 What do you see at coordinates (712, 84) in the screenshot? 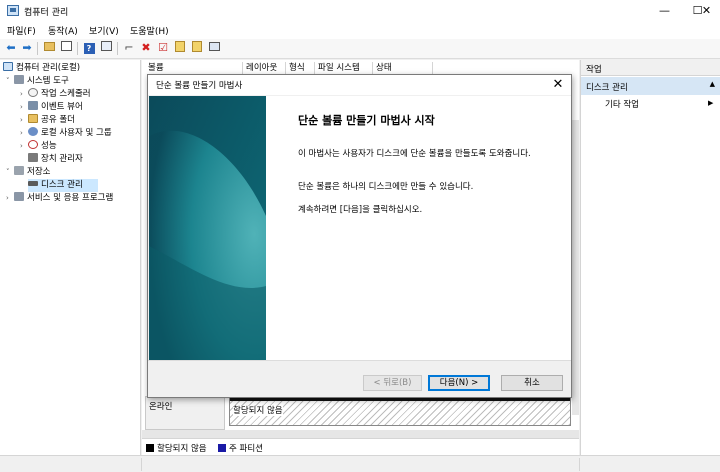
I see `collapse-up-icon: ▲` at bounding box center [712, 84].